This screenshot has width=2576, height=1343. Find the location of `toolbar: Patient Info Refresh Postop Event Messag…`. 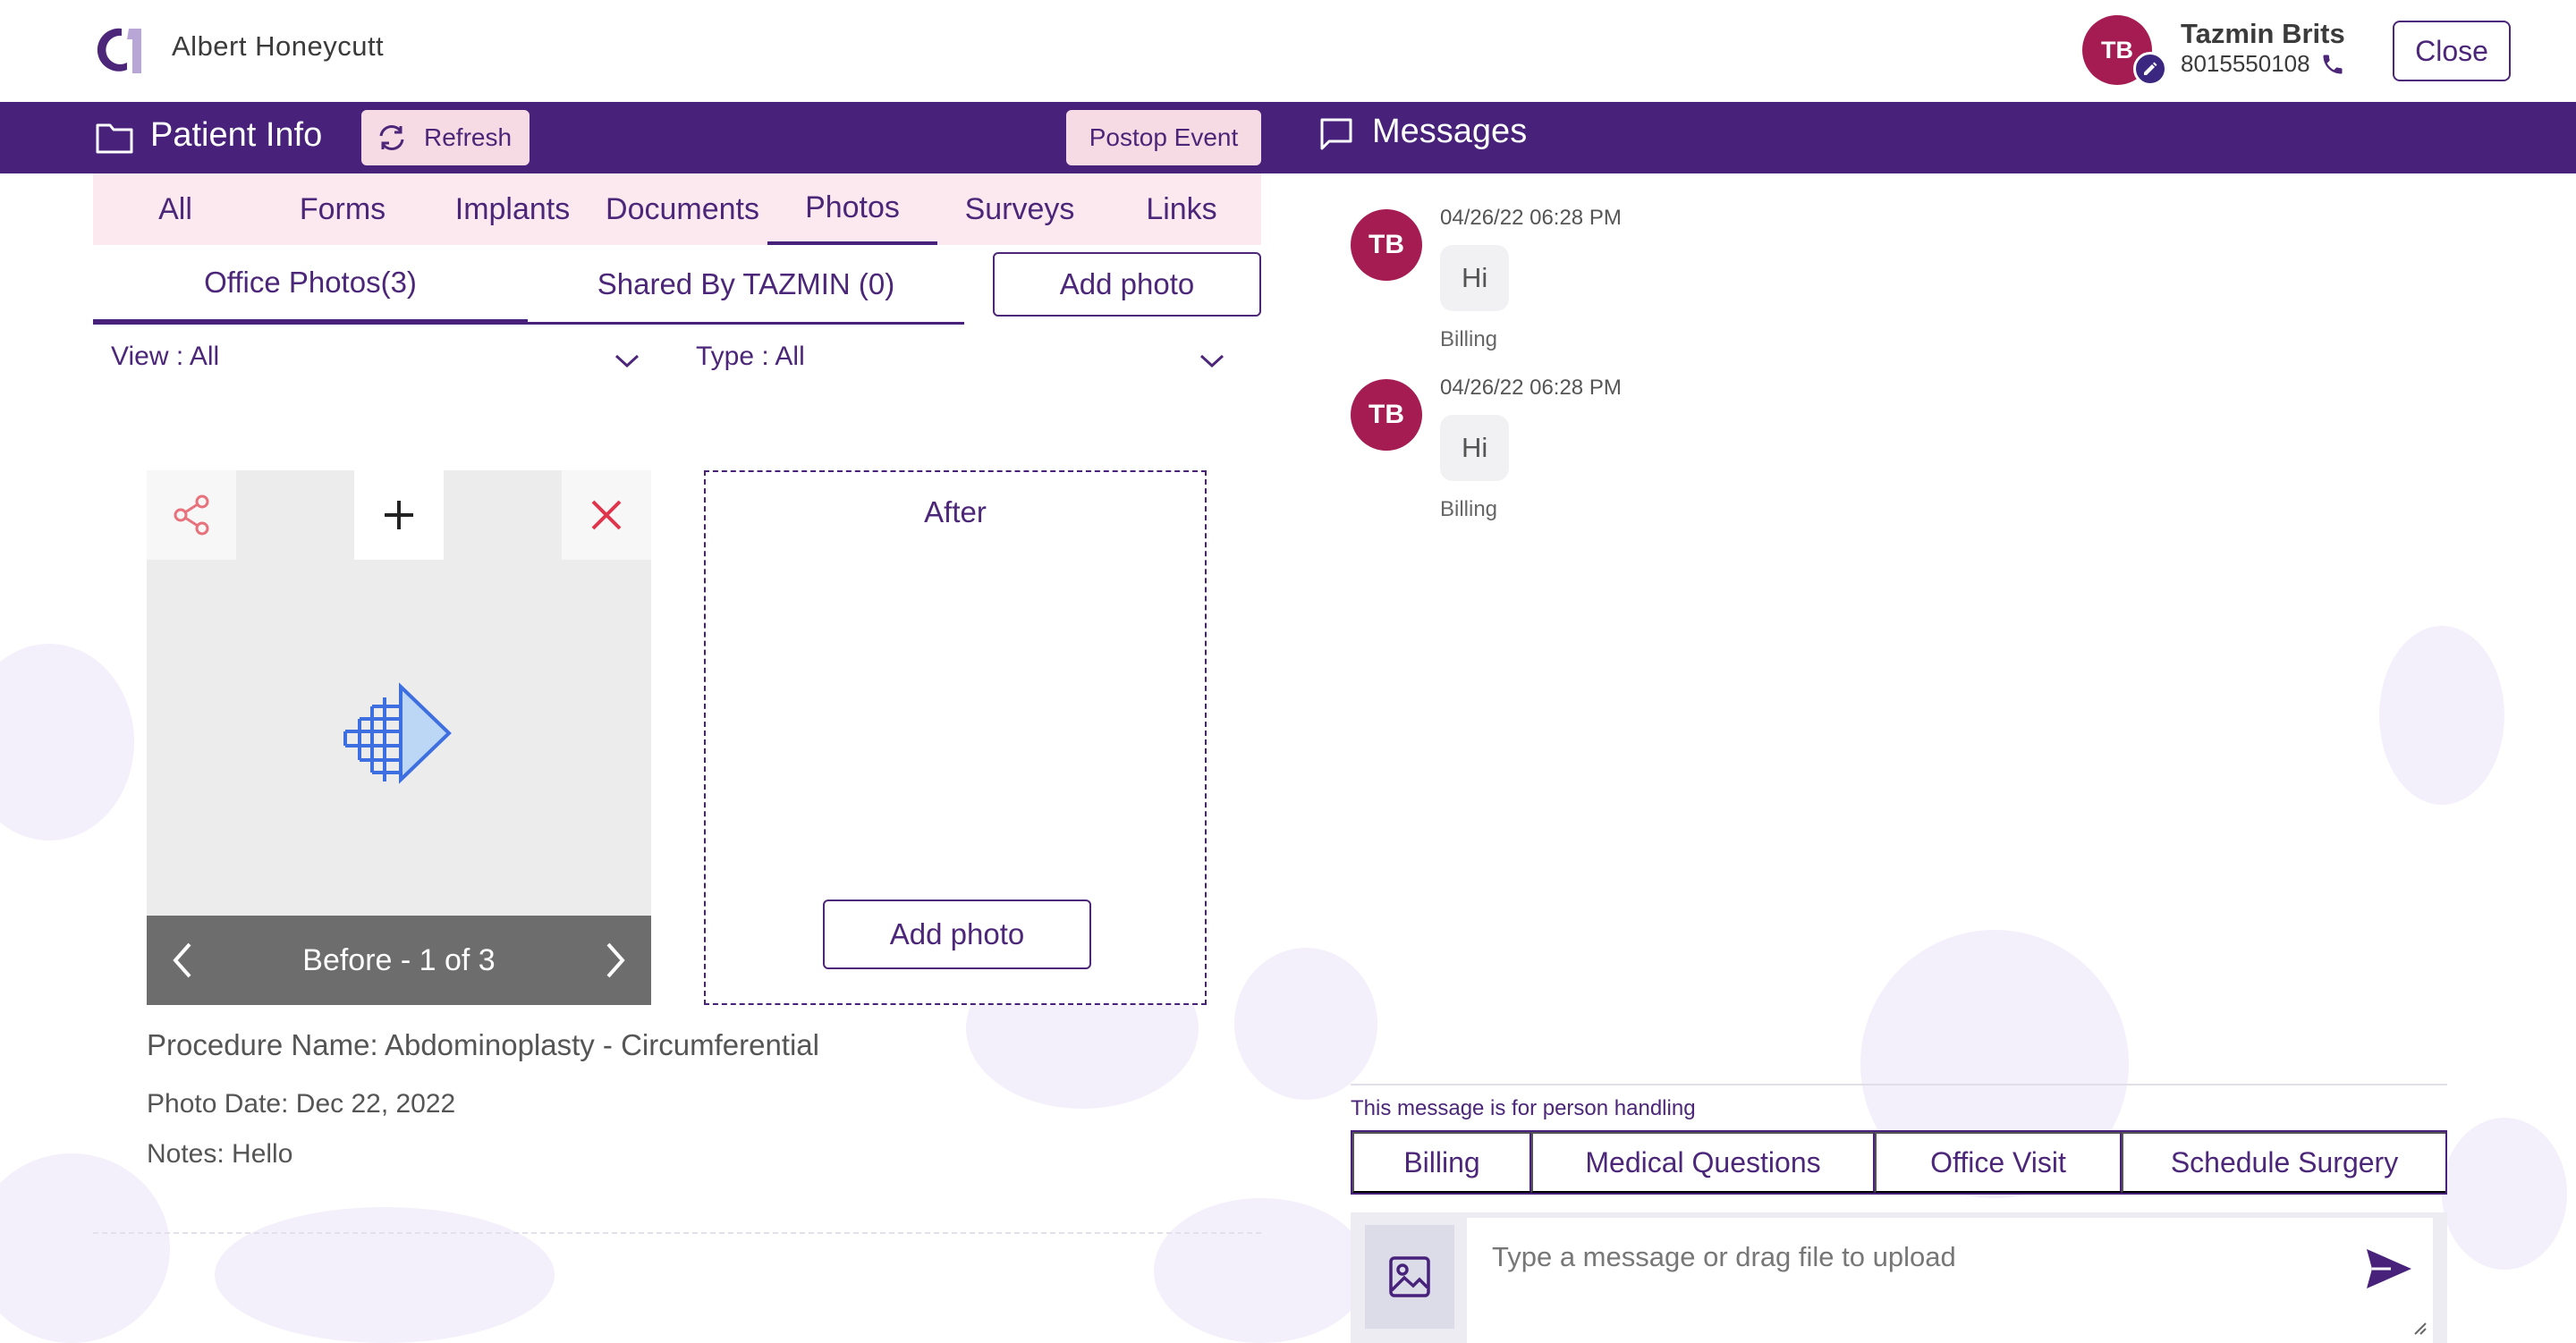

toolbar: Patient Info Refresh Postop Event Messag… is located at coordinates (1288, 137).